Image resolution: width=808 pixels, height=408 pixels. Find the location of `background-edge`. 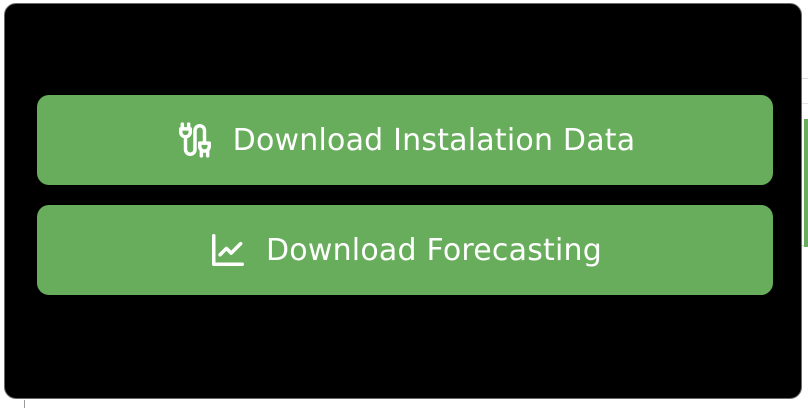

background-edge is located at coordinates (24, 404).